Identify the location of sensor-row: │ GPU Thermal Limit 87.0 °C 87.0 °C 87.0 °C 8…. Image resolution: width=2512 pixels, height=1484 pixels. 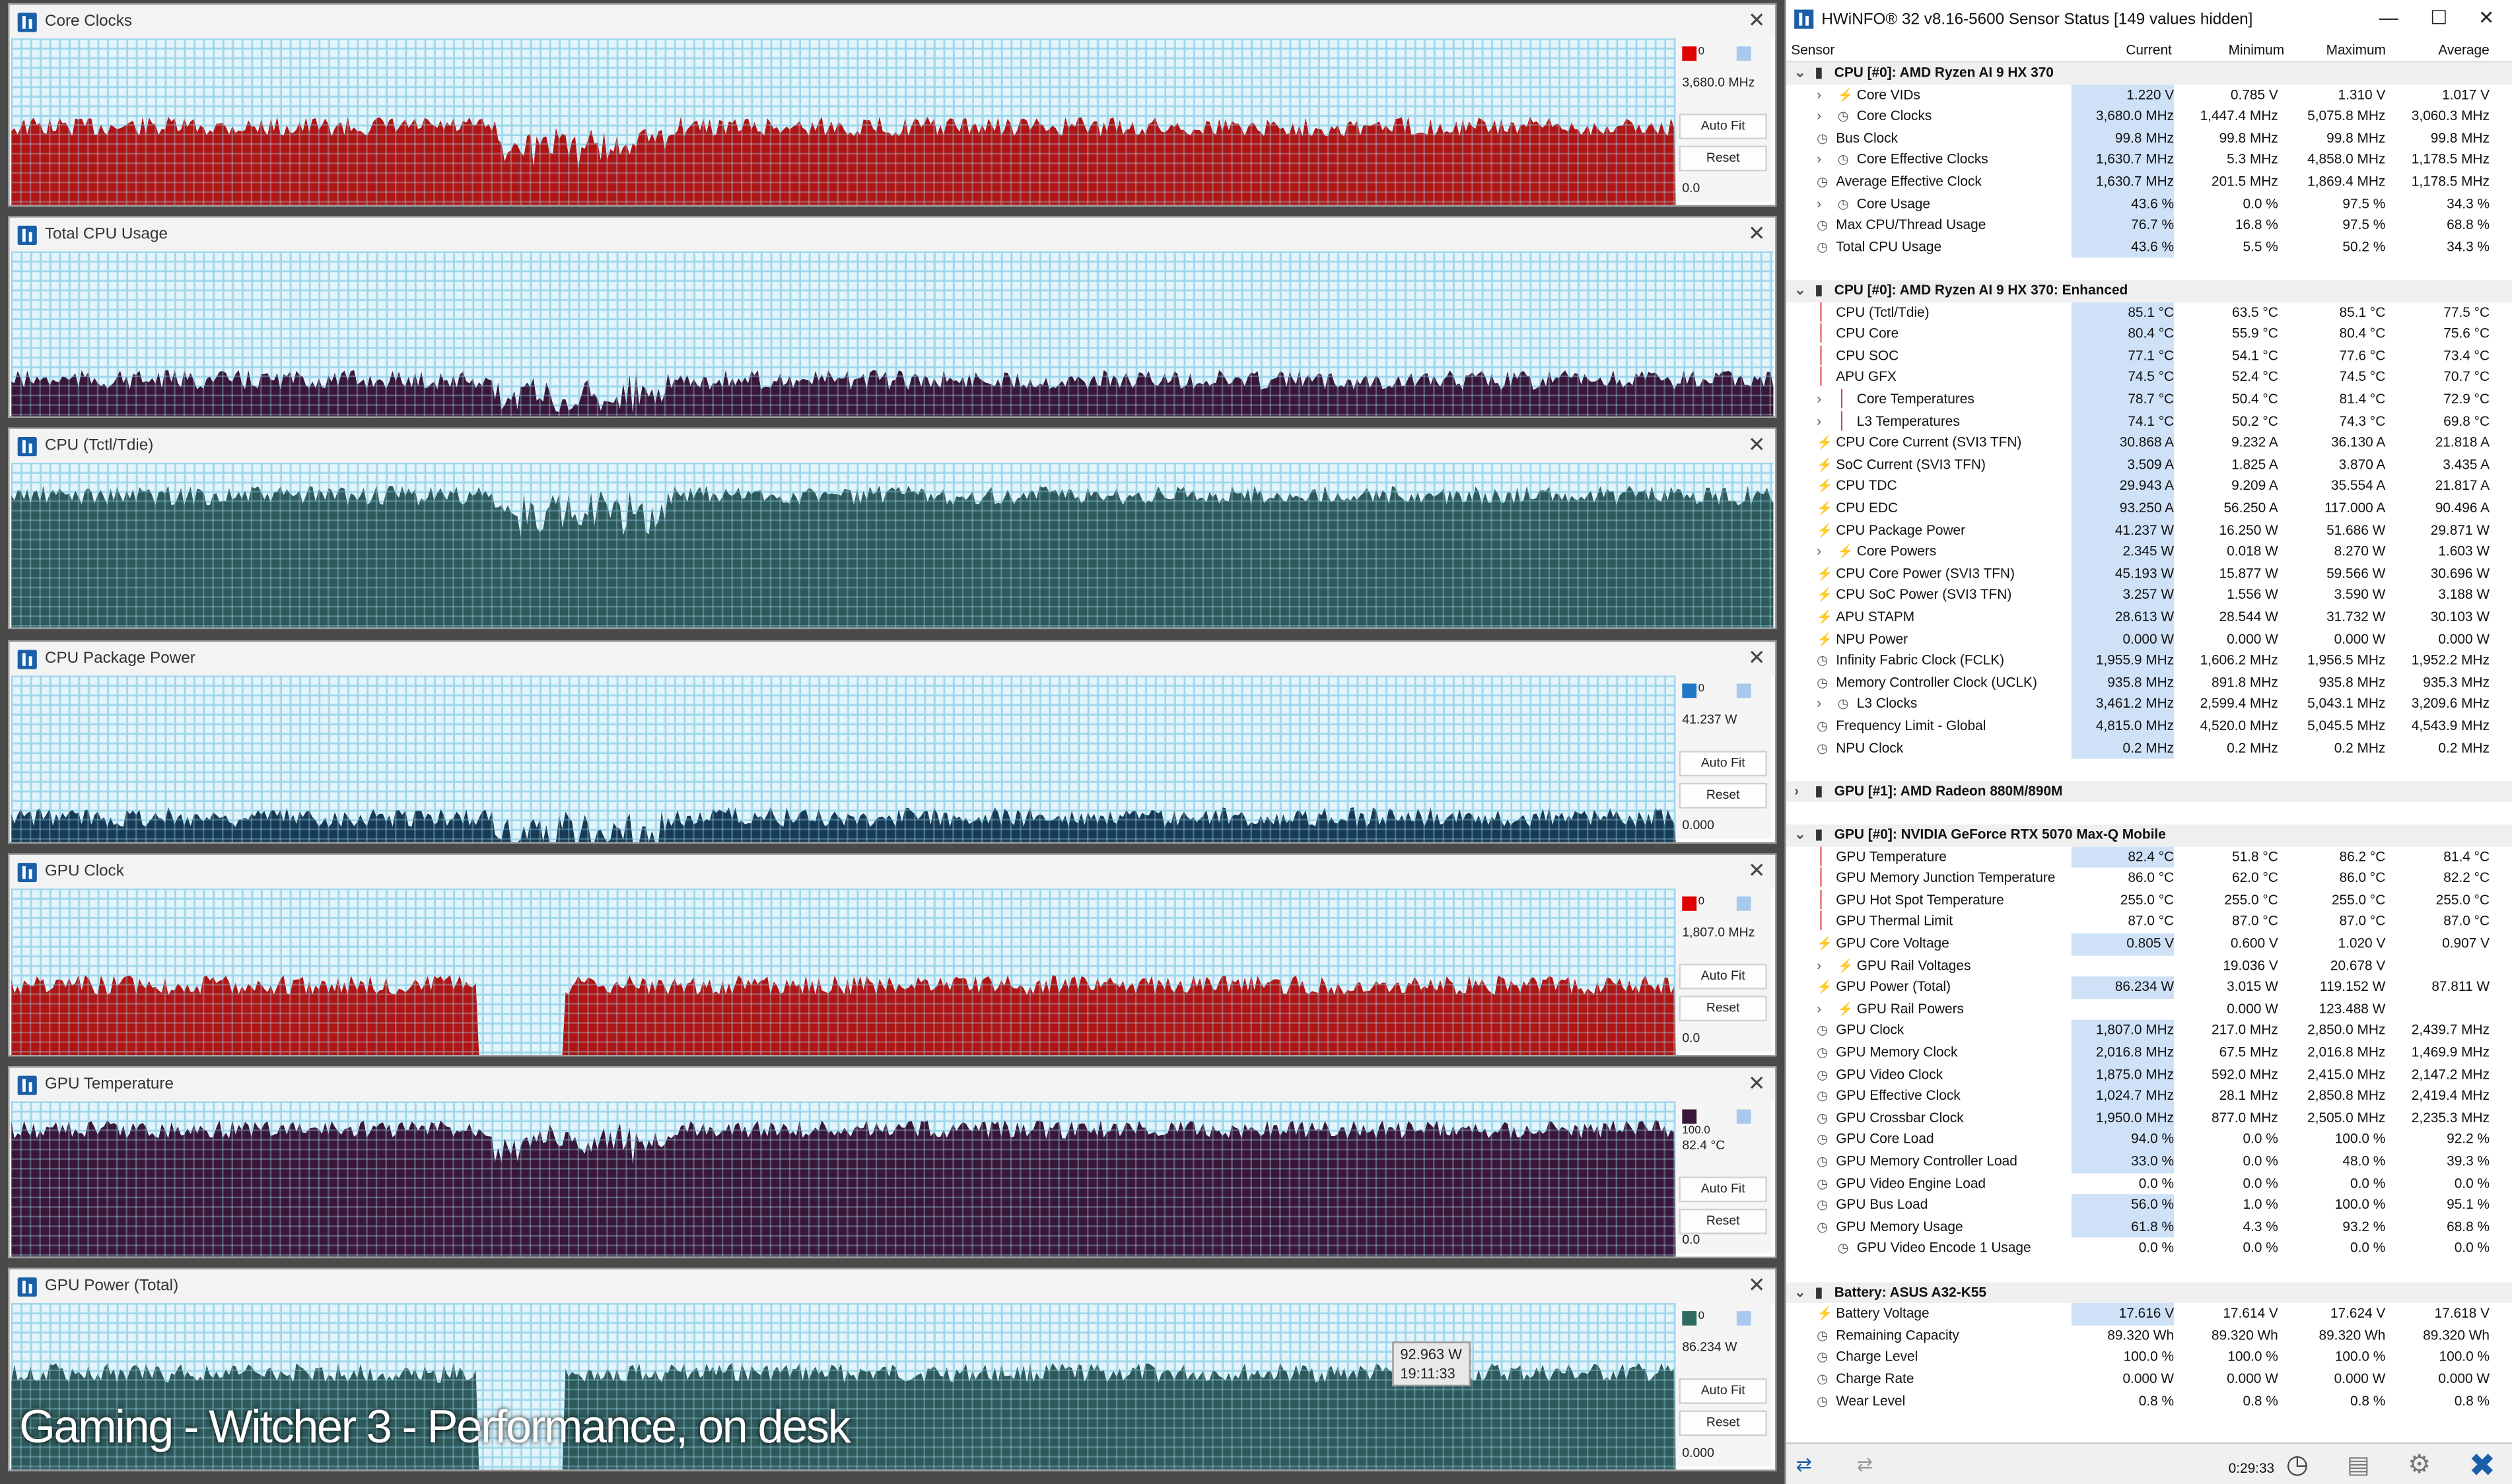
(2149, 922).